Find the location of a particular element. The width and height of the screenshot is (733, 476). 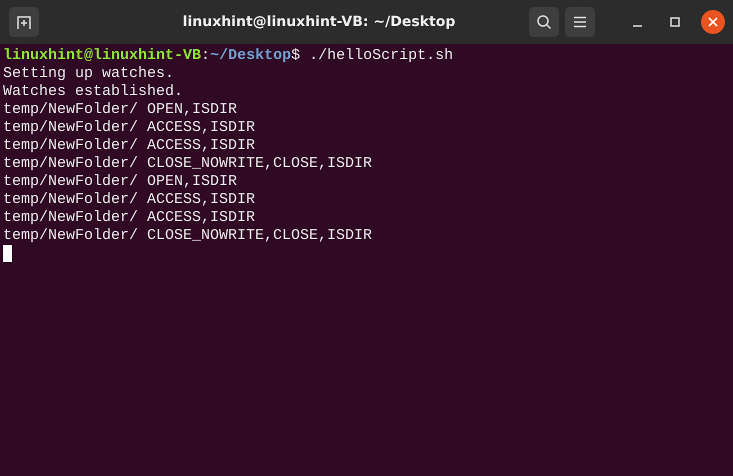

prompt-path: ~/Desktop is located at coordinates (251, 55).